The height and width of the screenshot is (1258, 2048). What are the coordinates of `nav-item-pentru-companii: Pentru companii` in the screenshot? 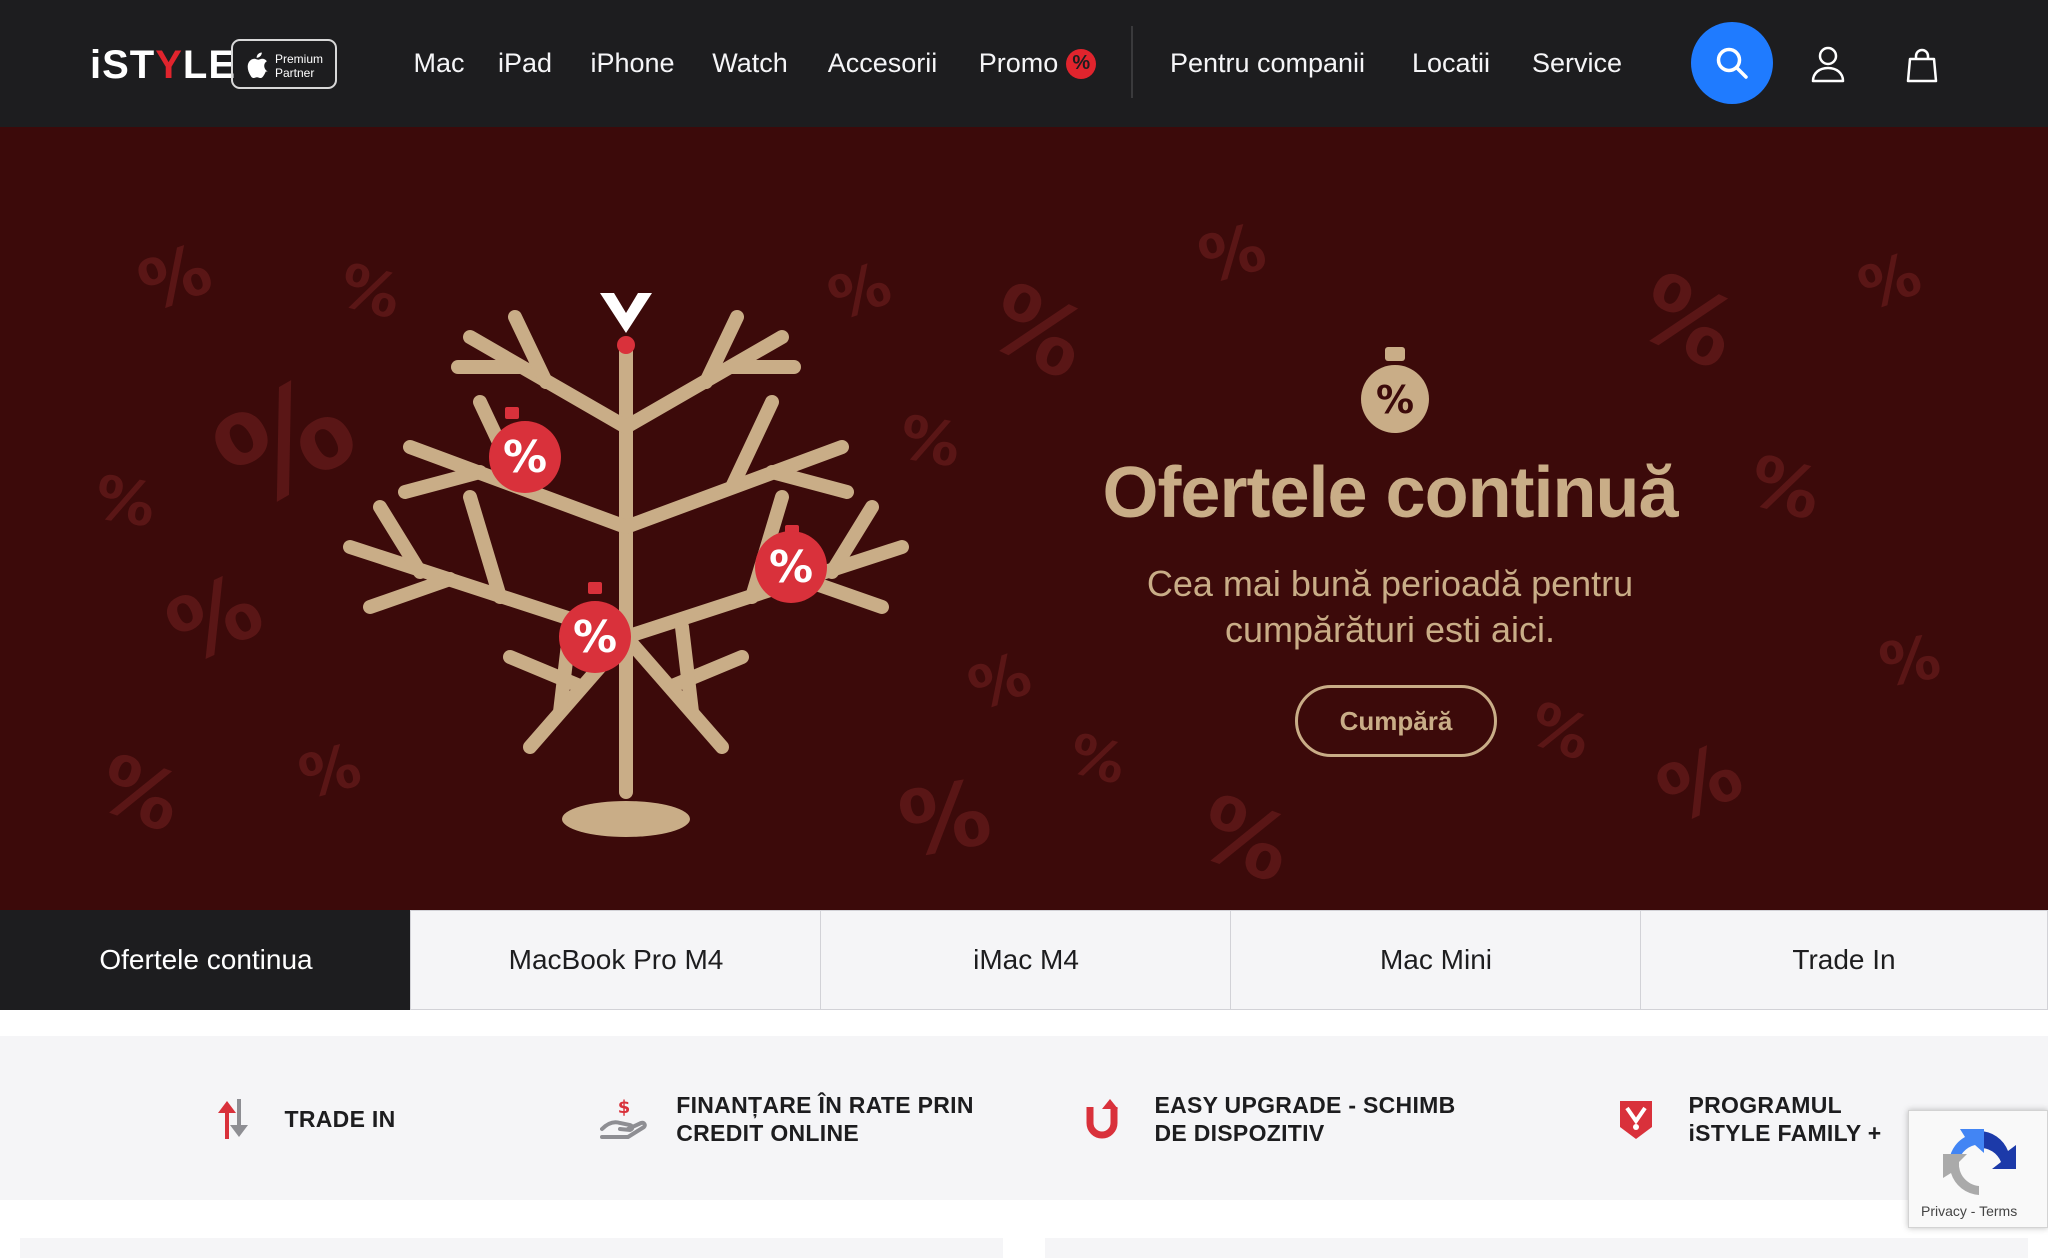 It's located at (1267, 63).